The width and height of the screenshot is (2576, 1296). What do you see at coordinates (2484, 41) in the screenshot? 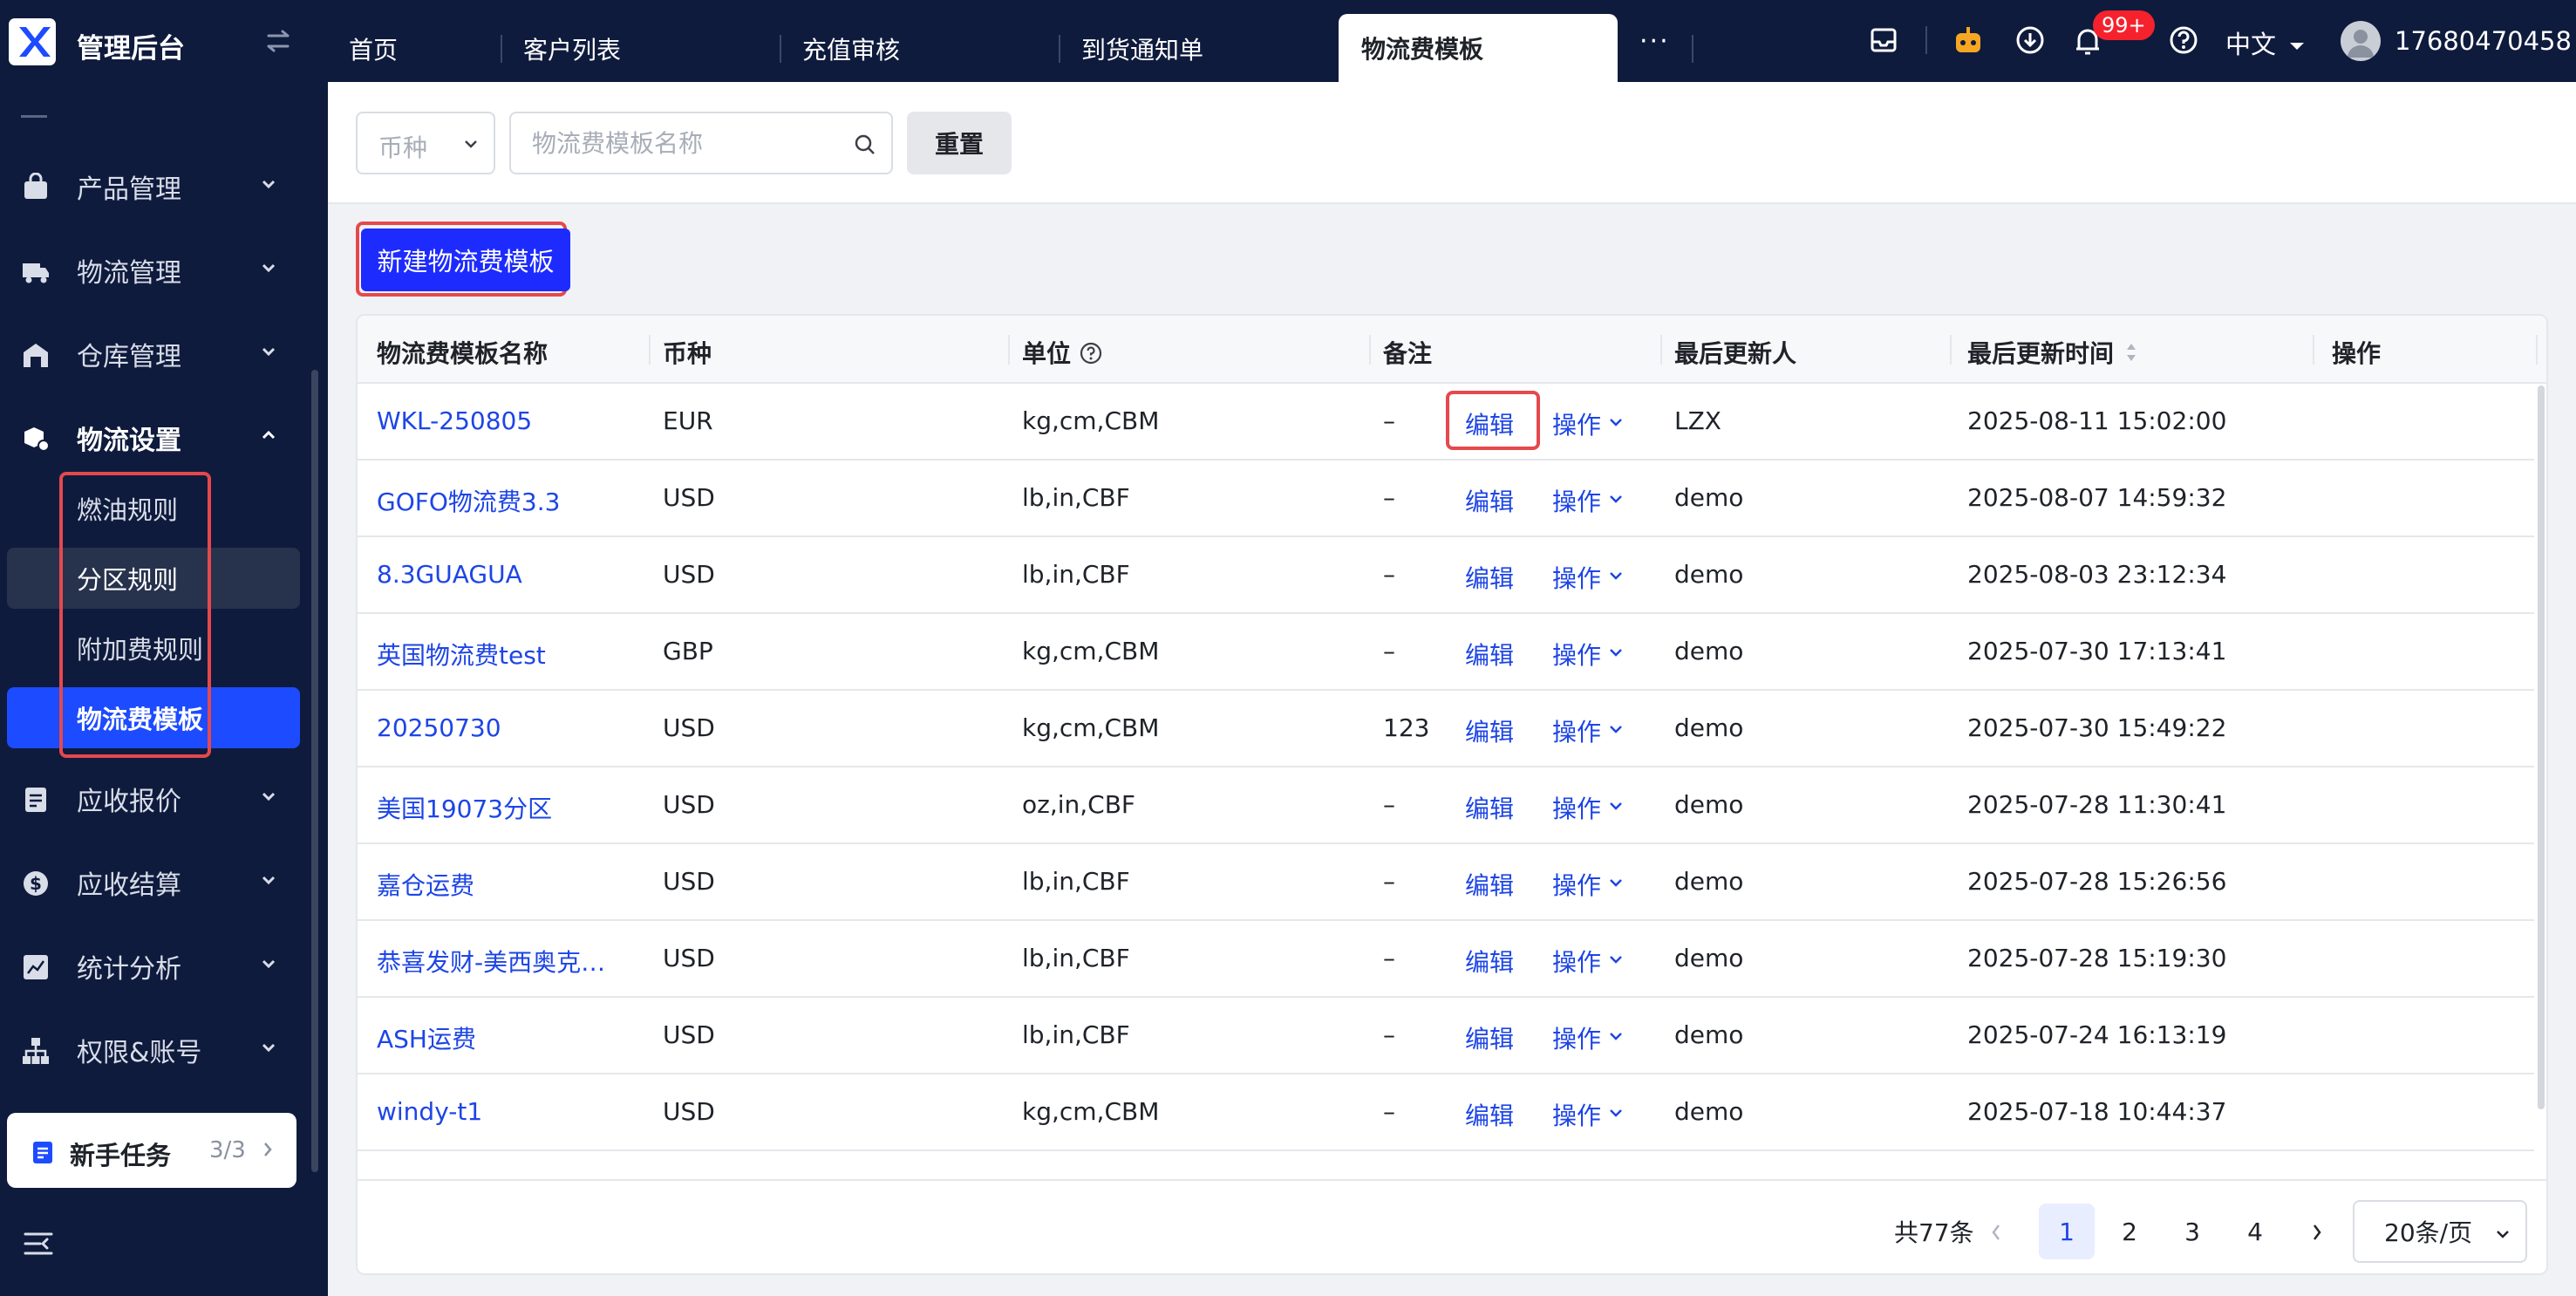
I see `username: 17680470458` at bounding box center [2484, 41].